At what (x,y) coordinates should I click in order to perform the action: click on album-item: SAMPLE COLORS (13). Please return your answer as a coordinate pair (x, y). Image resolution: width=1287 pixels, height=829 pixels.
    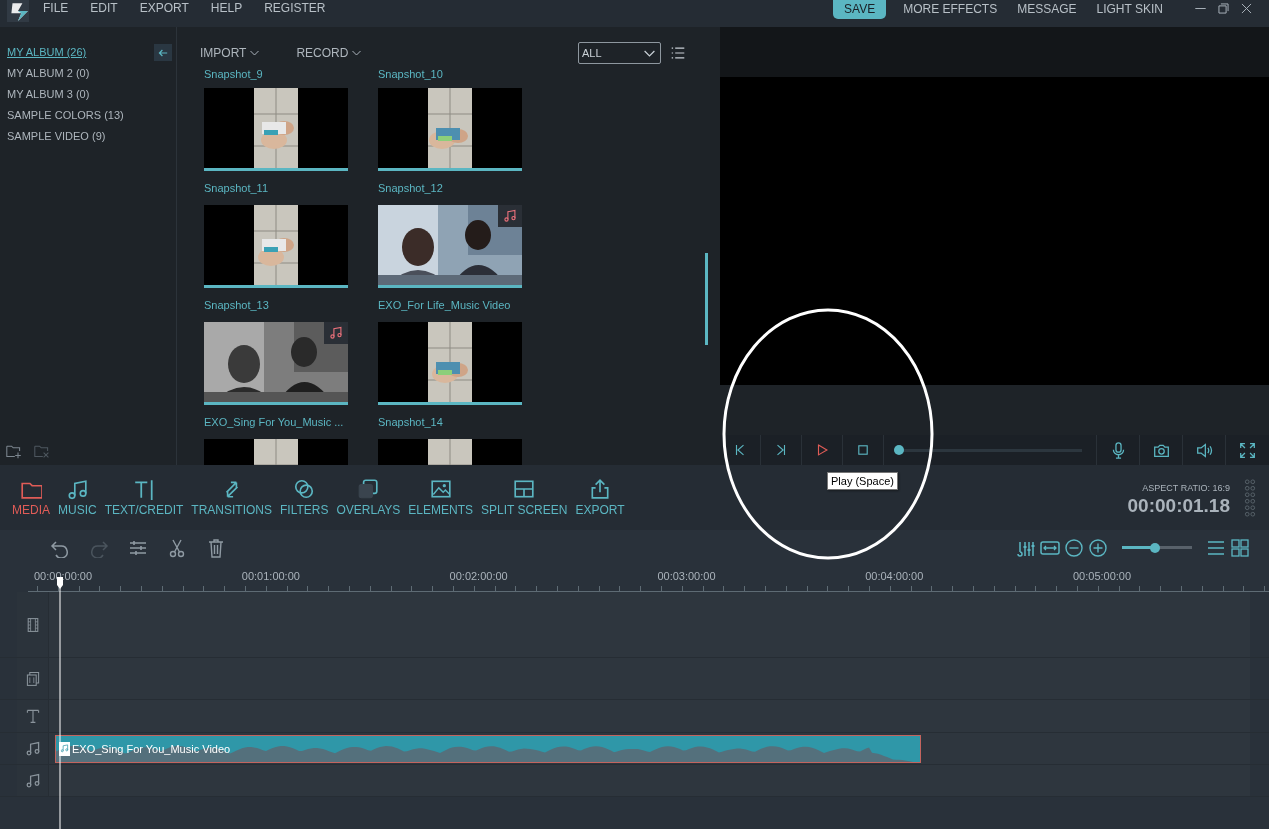
    Looking at the image, I should click on (80, 115).